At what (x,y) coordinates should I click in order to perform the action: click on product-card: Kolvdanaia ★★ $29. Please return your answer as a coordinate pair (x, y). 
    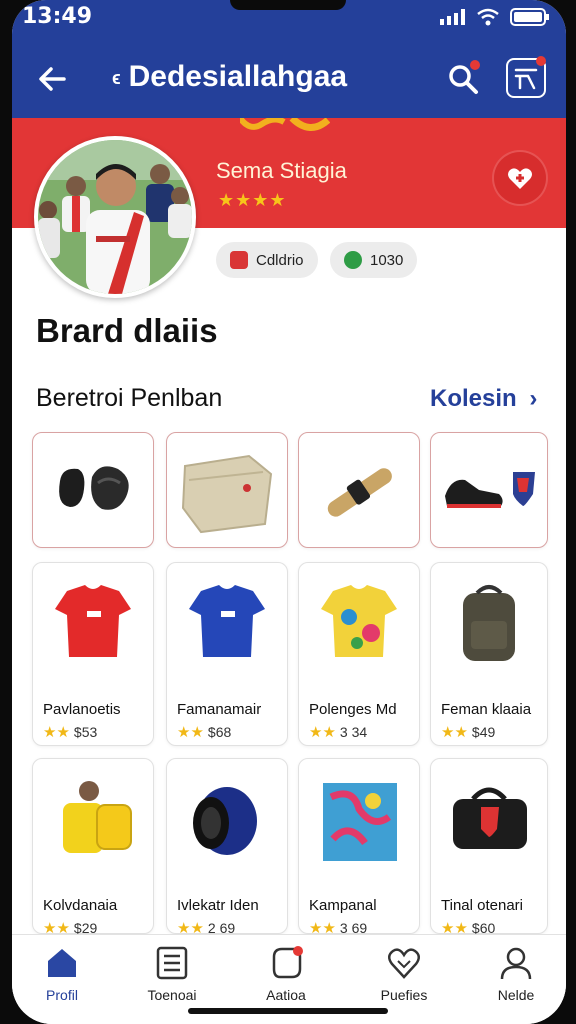
    Looking at the image, I should click on (93, 847).